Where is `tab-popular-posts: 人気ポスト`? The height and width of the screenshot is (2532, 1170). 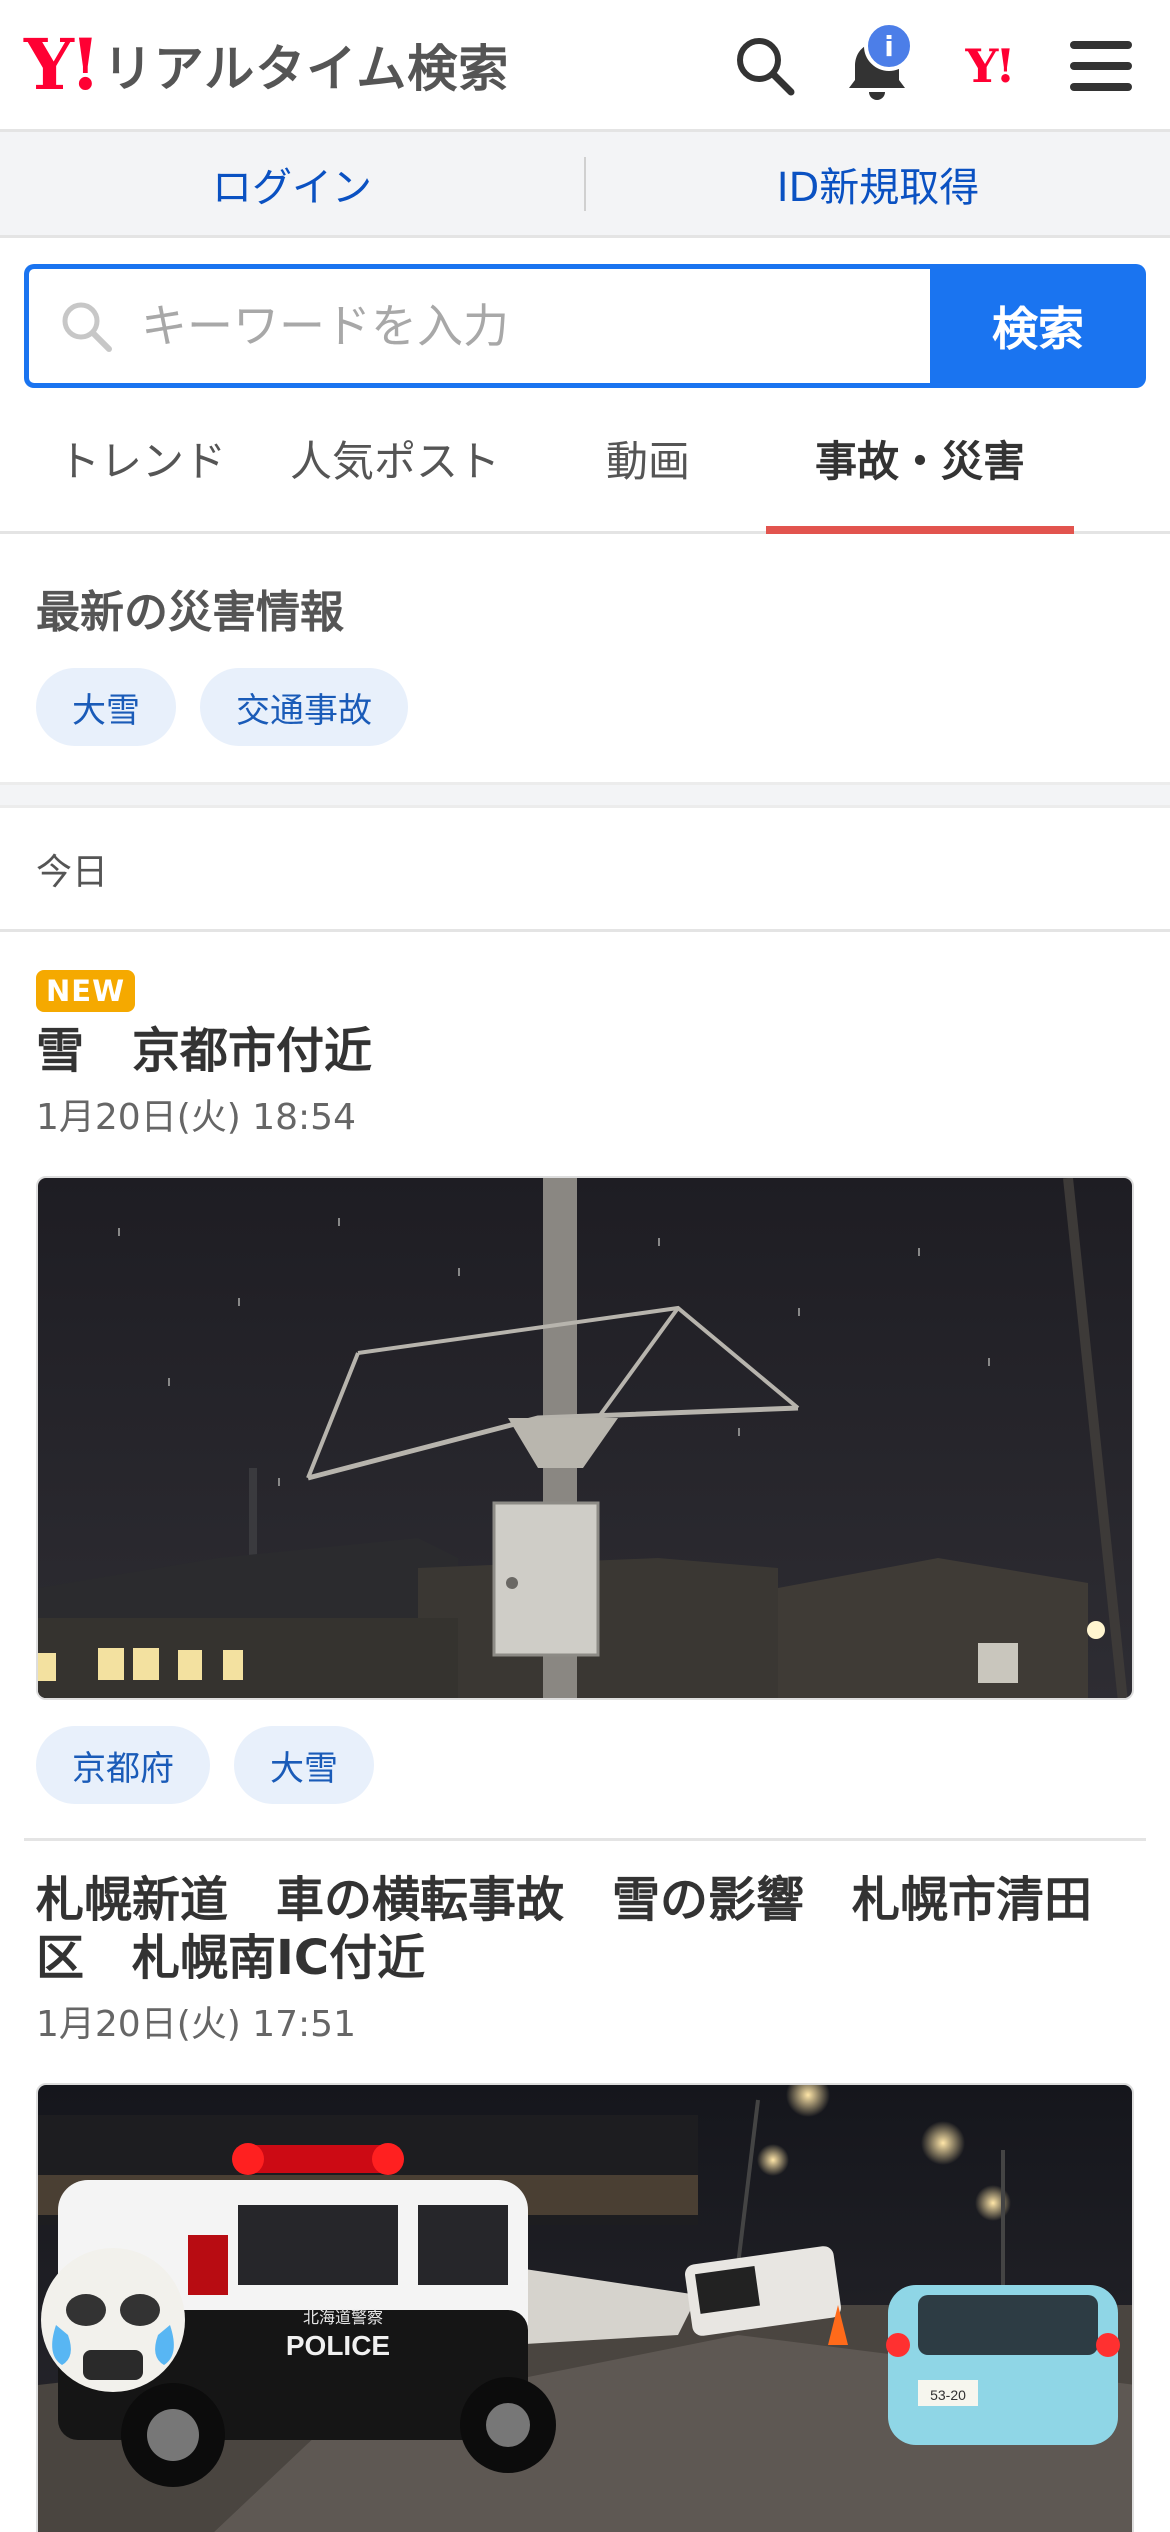
tab-popular-posts: 人気ポスト is located at coordinates (395, 458).